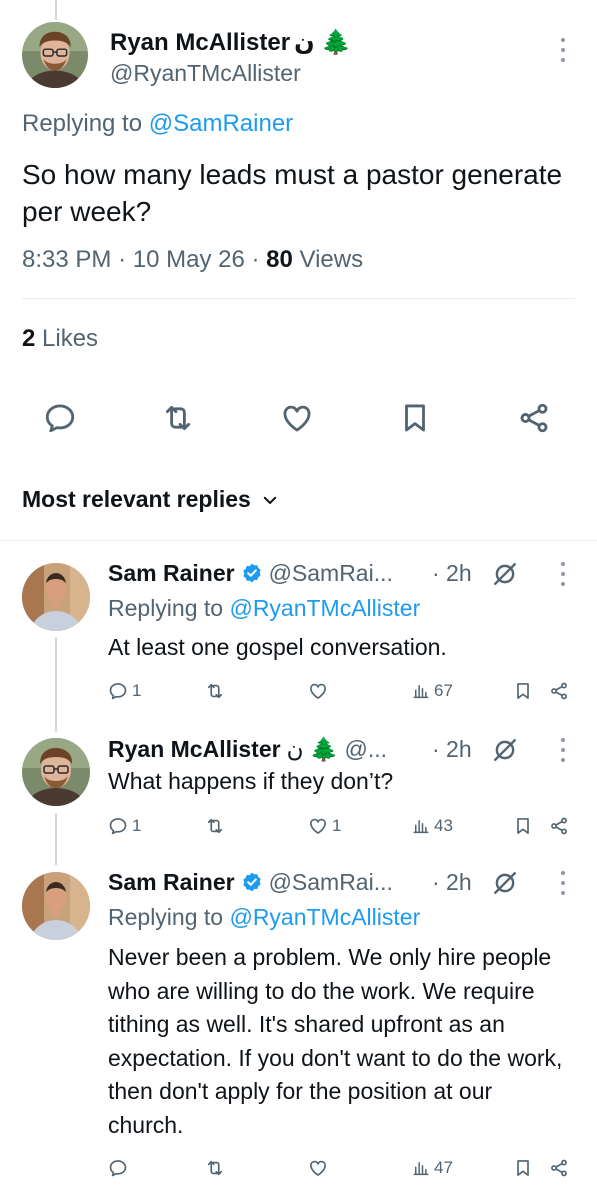 The height and width of the screenshot is (1199, 597). What do you see at coordinates (205, 73) in the screenshot?
I see `author-handle: @RyanTMcAllister` at bounding box center [205, 73].